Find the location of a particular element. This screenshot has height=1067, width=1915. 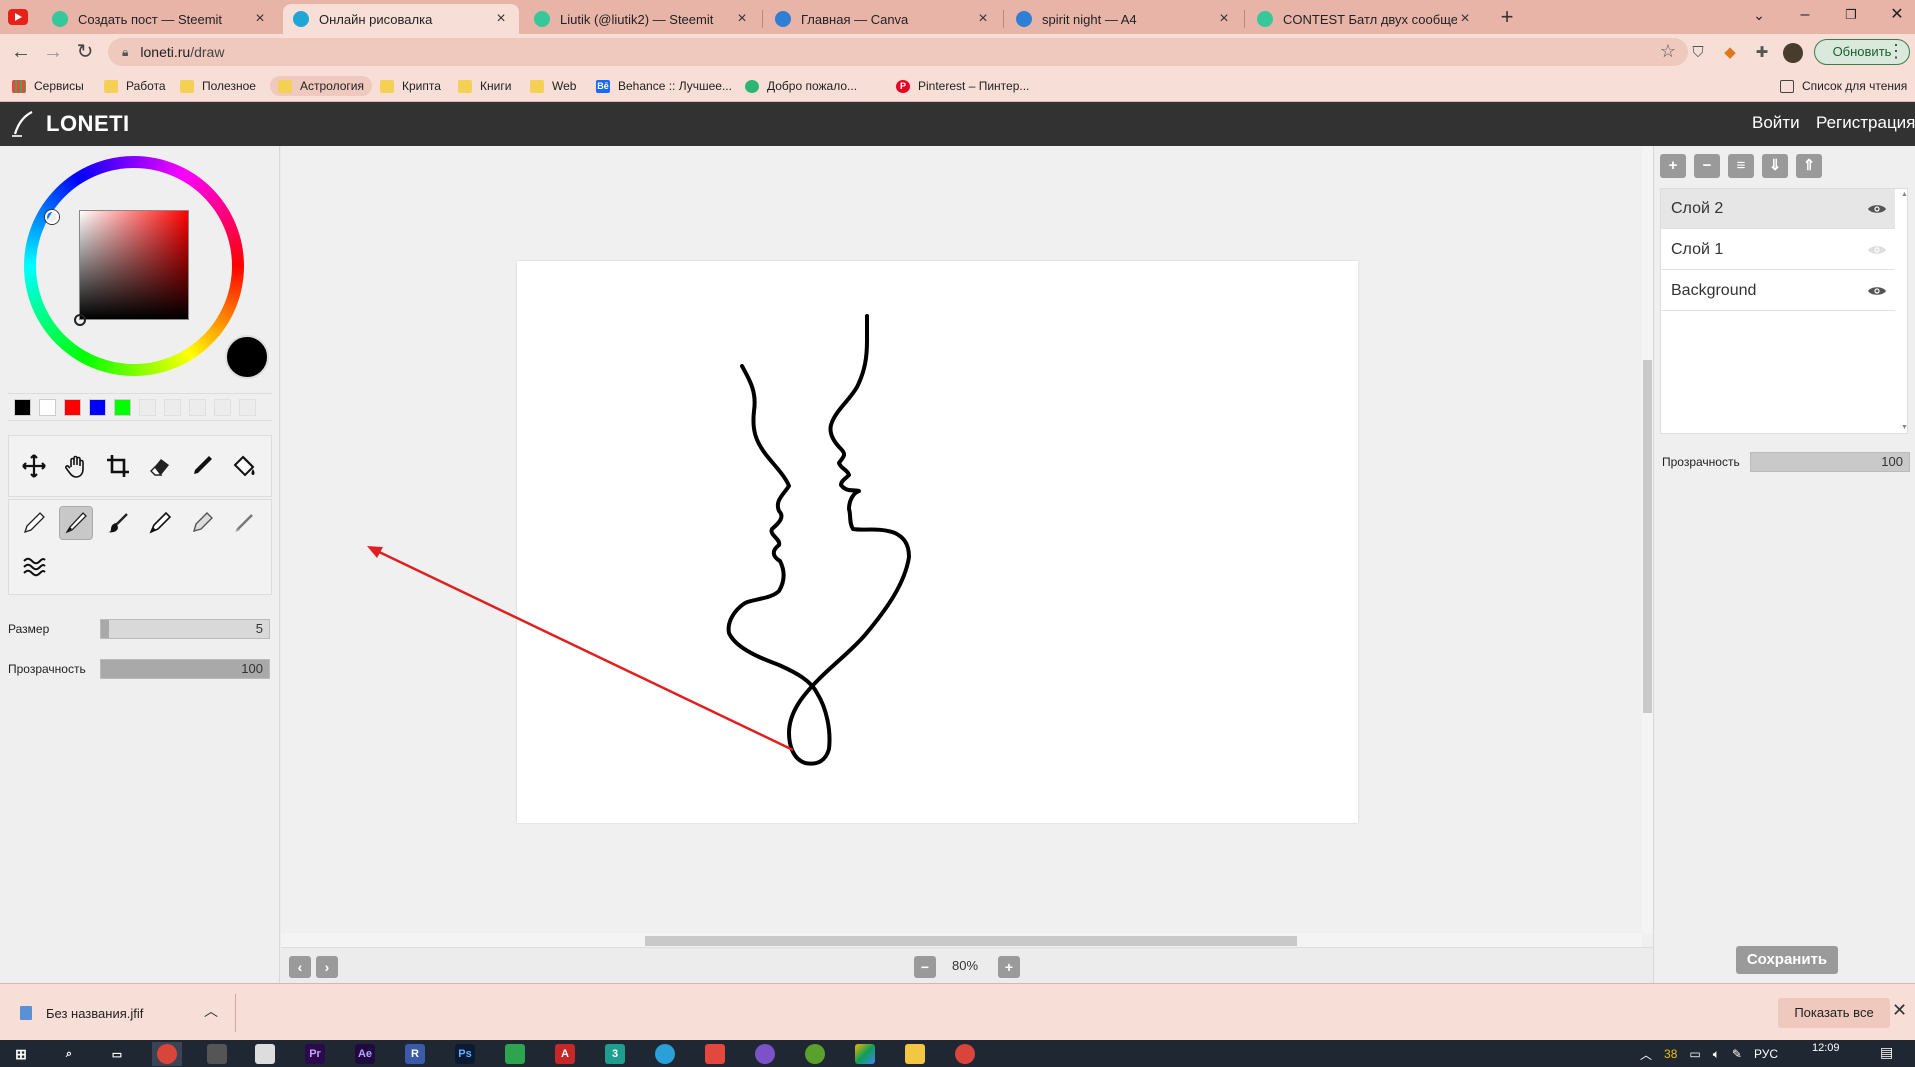

login-link: Войти is located at coordinates (1776, 123).